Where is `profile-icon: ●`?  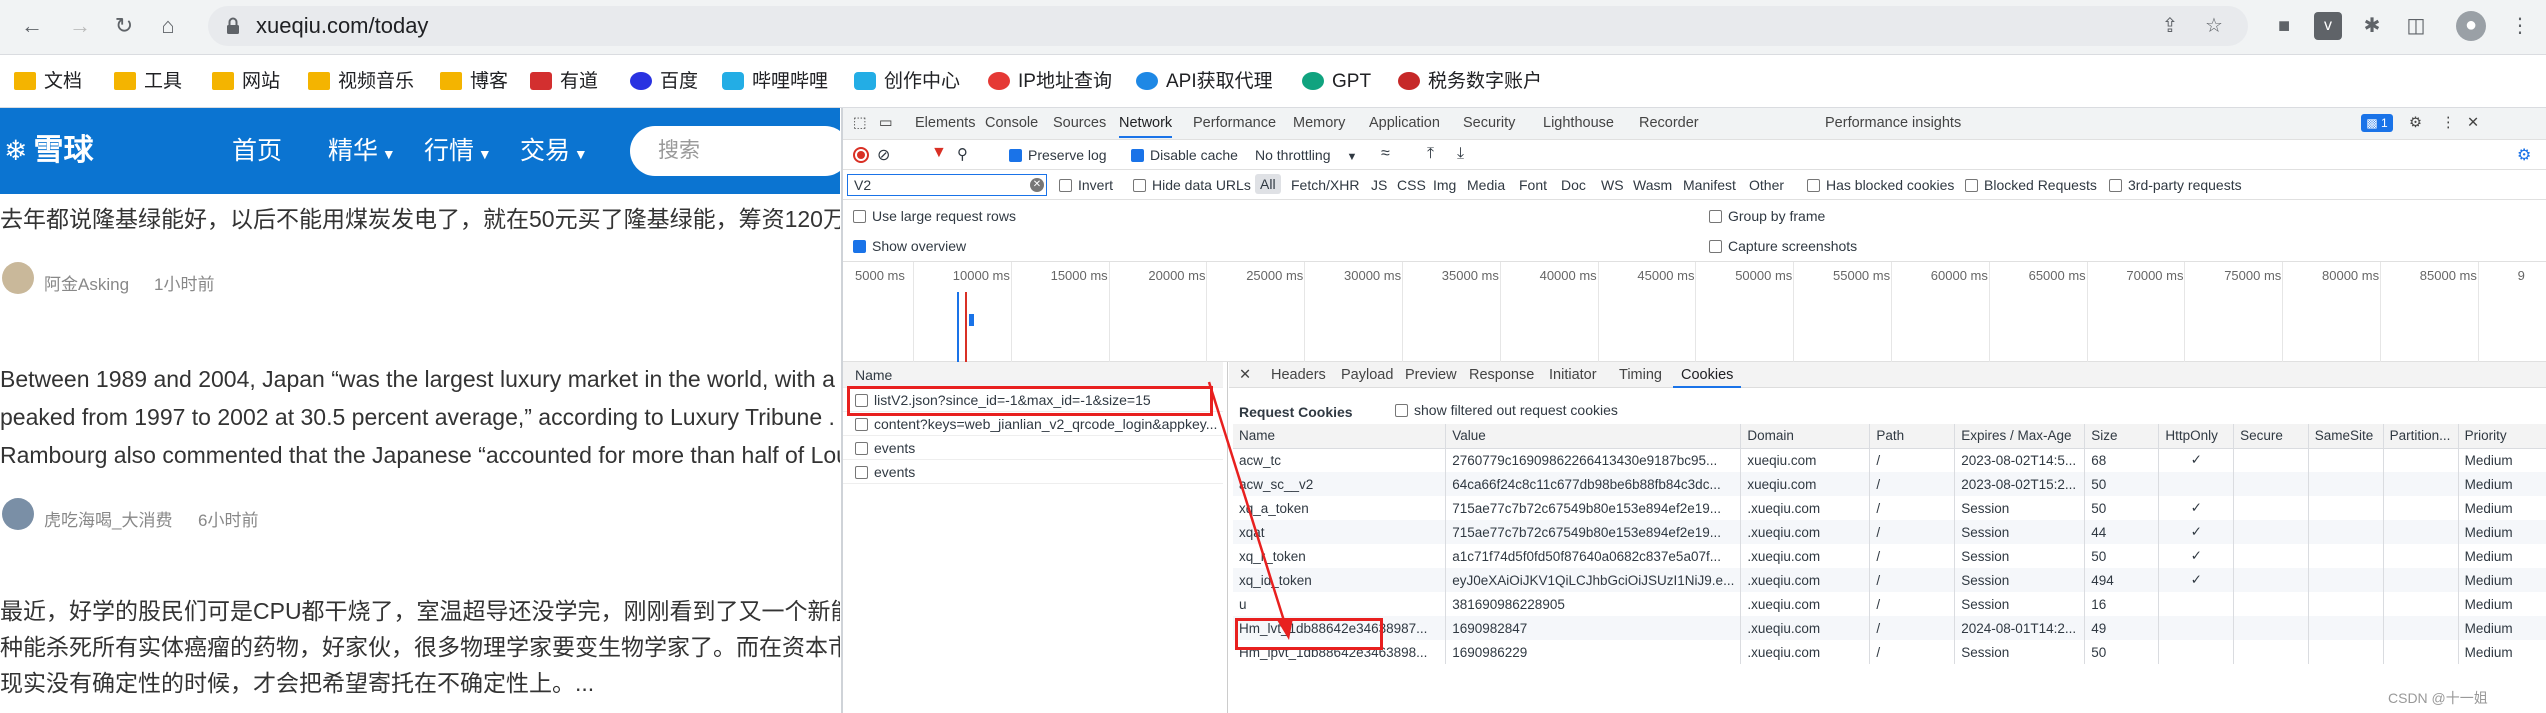
profile-icon: ● is located at coordinates (2471, 26).